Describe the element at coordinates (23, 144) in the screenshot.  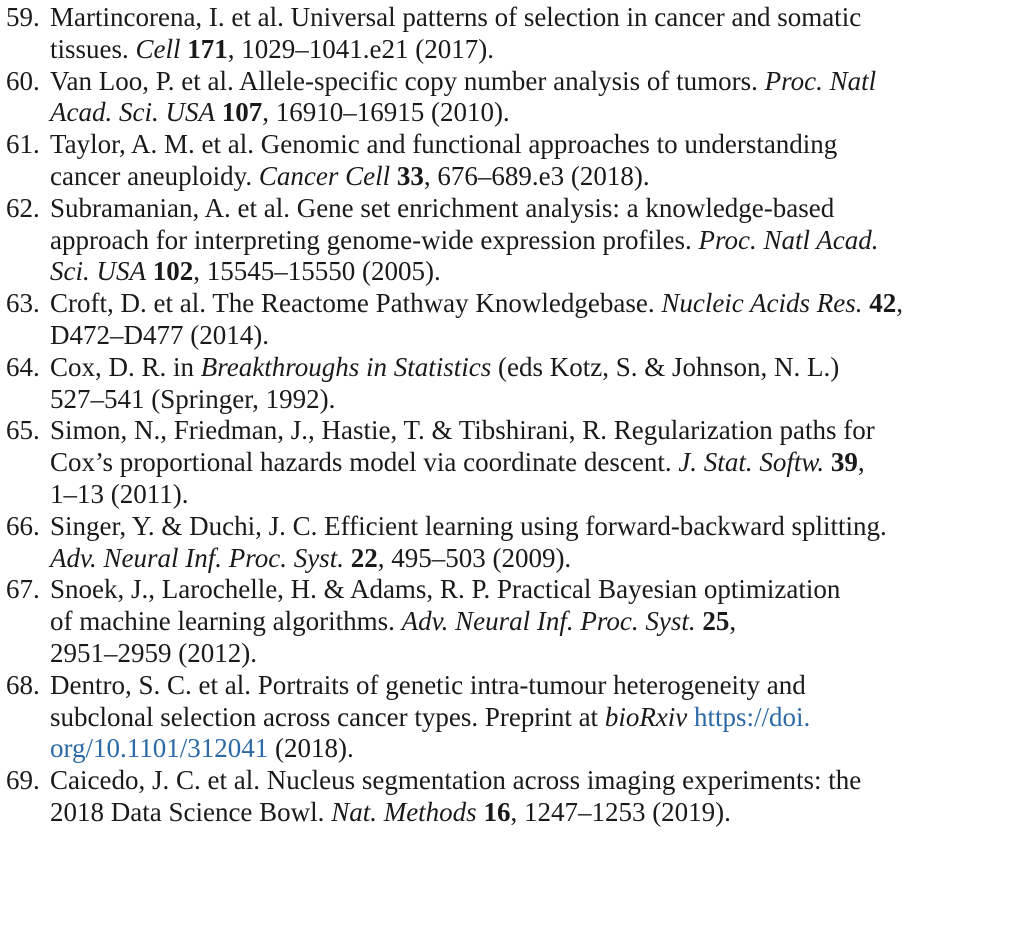
I see `reference-number: 61.` at that location.